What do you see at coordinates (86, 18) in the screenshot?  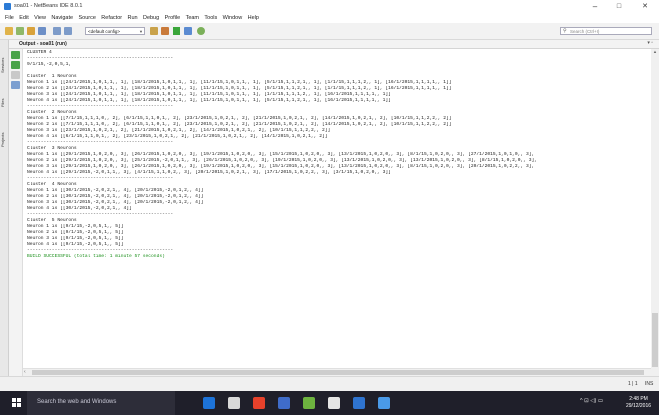 I see `menu-source: Source` at bounding box center [86, 18].